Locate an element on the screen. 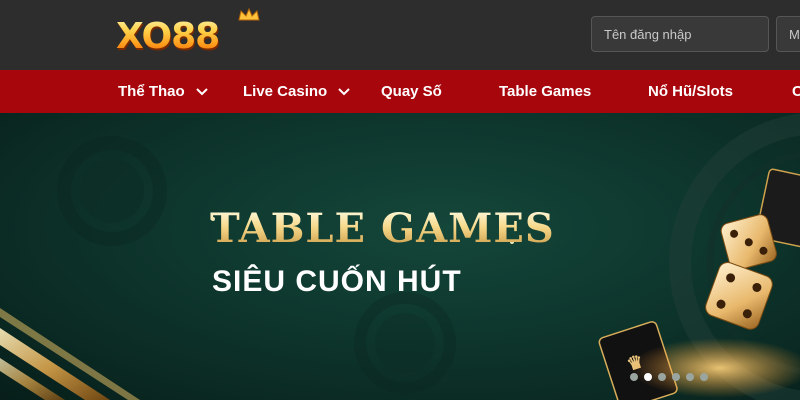  carousel-dot-active is located at coordinates (648, 377).